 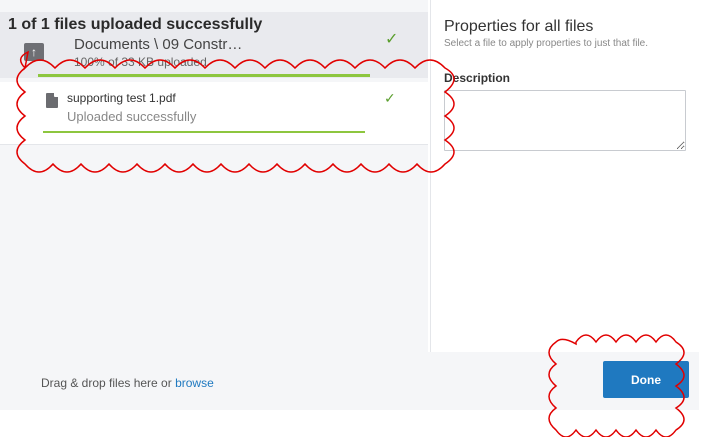 What do you see at coordinates (194, 383) in the screenshot?
I see `browse-link: browse` at bounding box center [194, 383].